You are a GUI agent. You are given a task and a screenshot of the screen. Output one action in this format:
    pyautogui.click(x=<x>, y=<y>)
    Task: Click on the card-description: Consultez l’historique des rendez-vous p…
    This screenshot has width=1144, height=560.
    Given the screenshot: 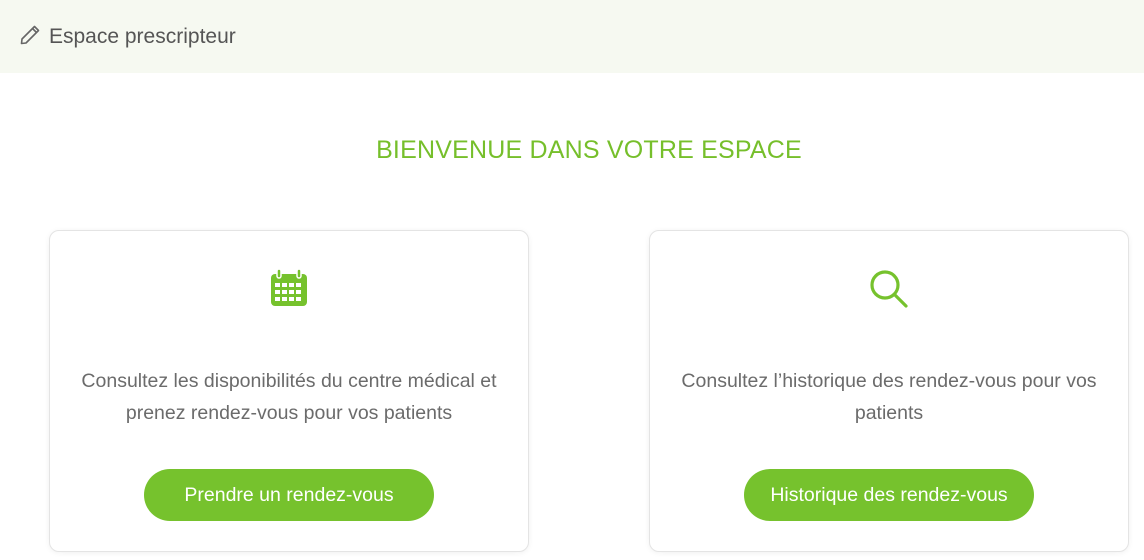 What is the action you would take?
    pyautogui.click(x=889, y=397)
    